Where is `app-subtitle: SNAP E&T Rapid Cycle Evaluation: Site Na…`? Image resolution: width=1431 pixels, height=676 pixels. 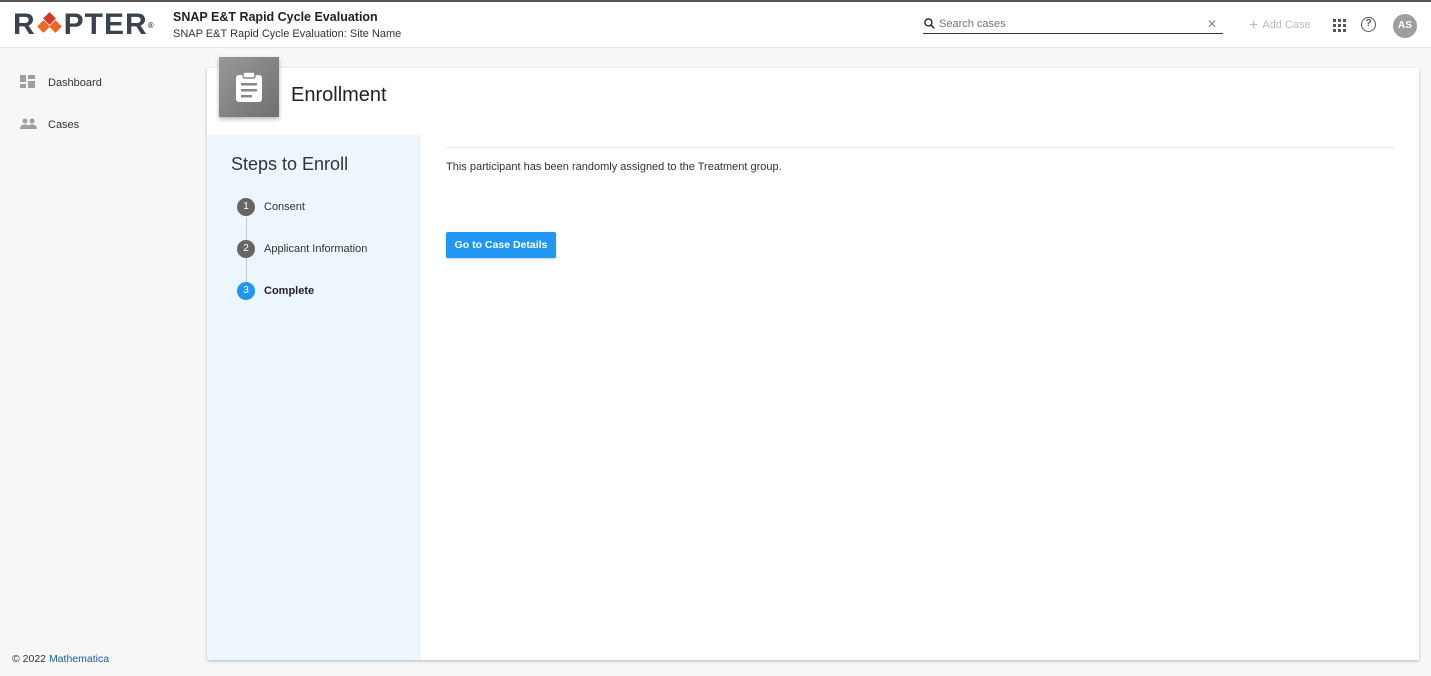 app-subtitle: SNAP E&T Rapid Cycle Evaluation: Site Na… is located at coordinates (287, 34).